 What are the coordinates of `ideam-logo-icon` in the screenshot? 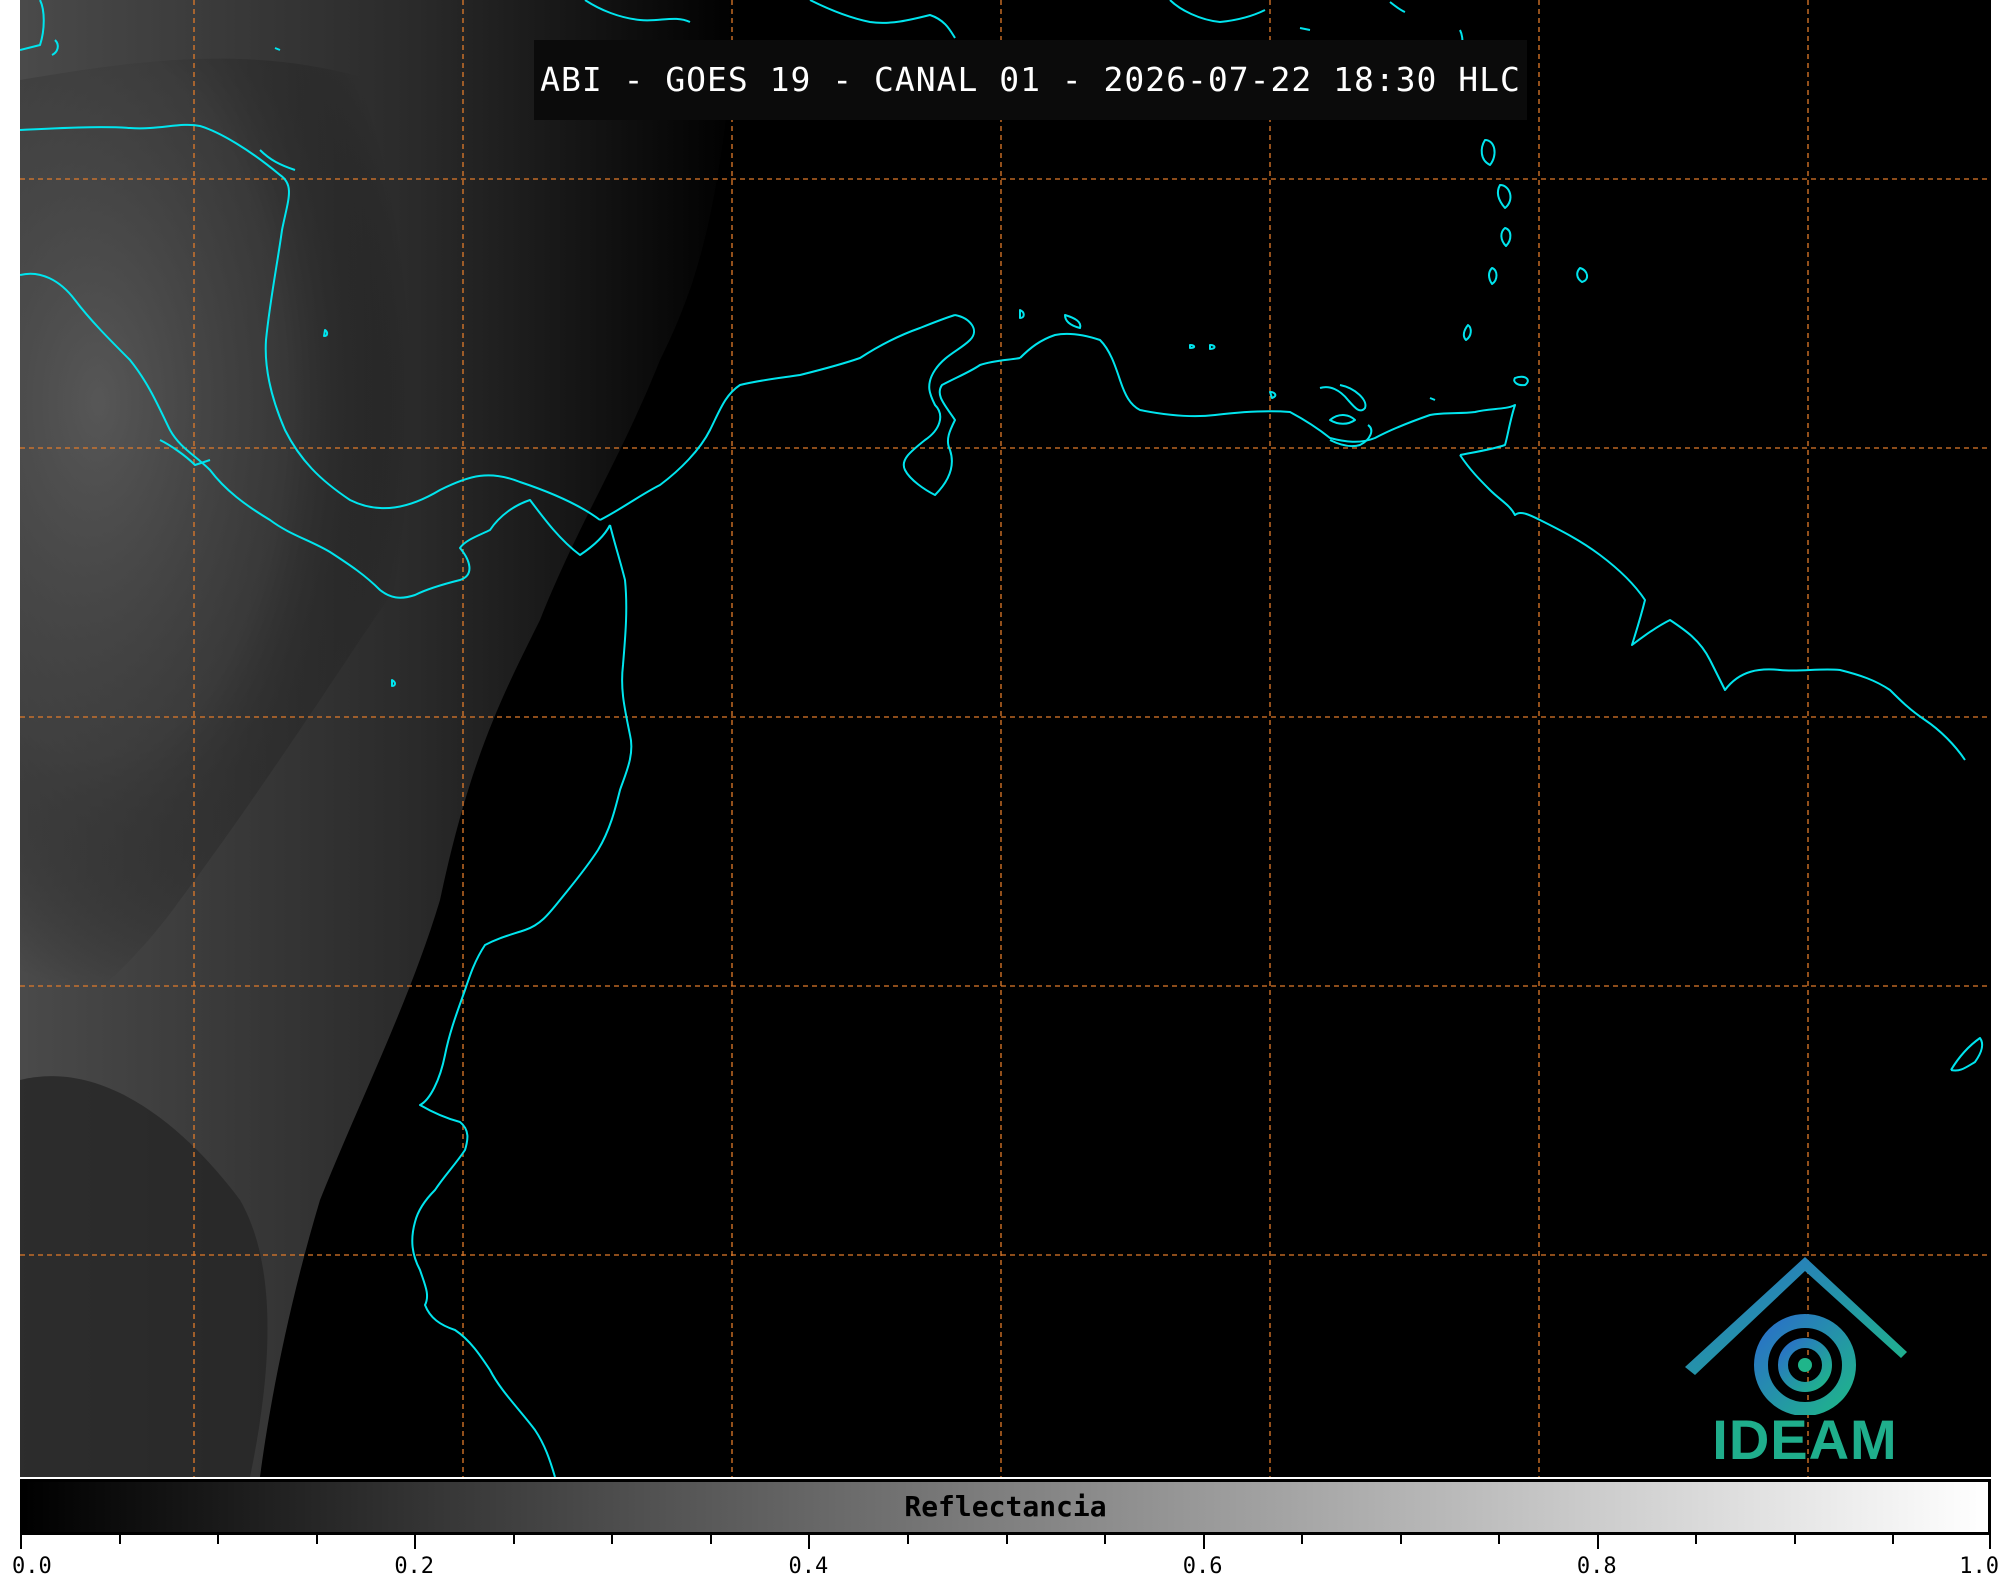 It's located at (1796, 1336).